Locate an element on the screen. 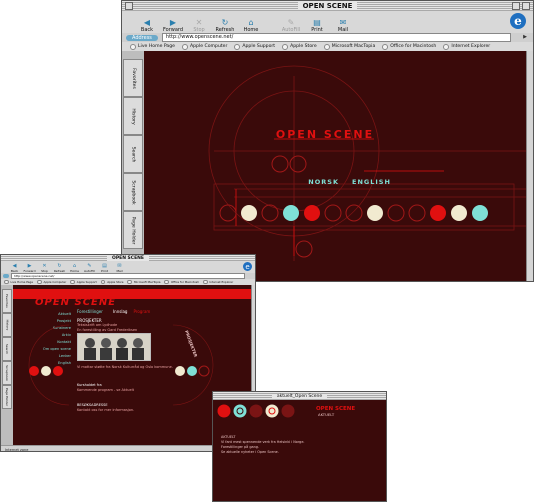 The height and width of the screenshot is (502, 534). tab-label: Page Holder is located at coordinates (7, 397).